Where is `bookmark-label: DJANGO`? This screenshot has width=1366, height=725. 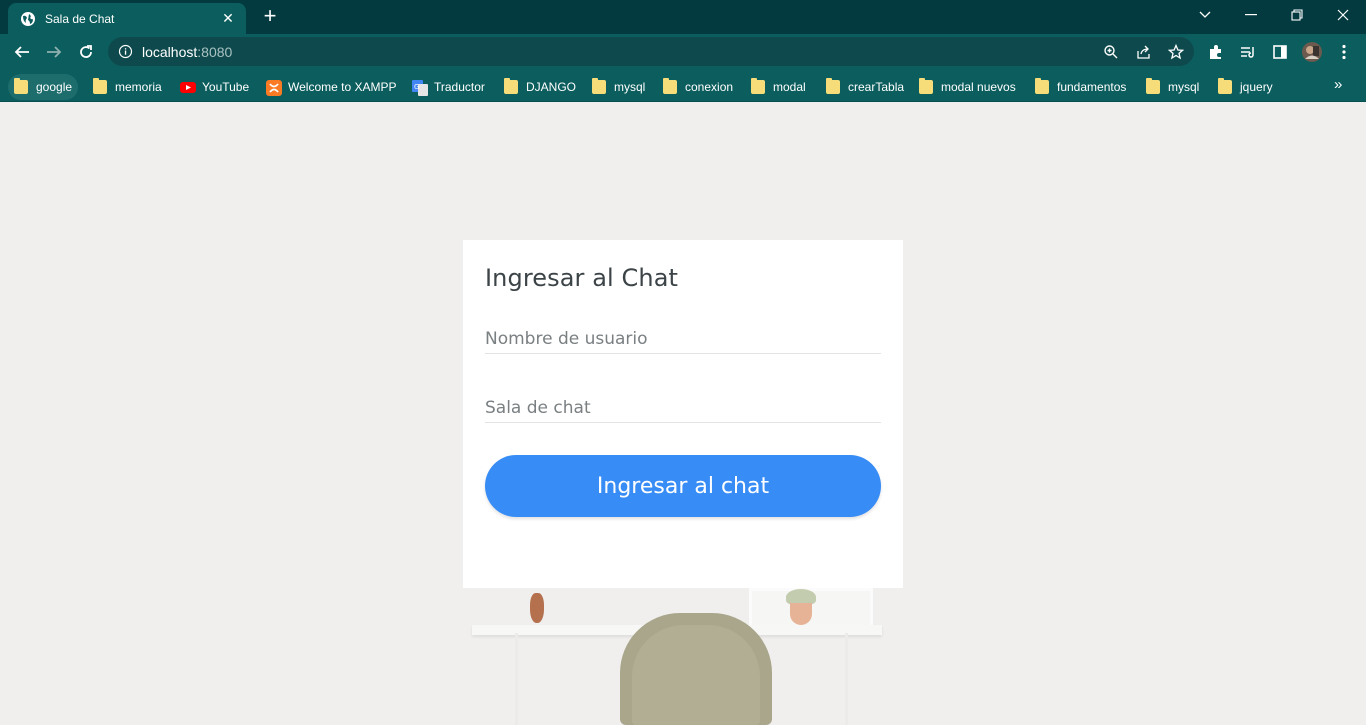 bookmark-label: DJANGO is located at coordinates (551, 87).